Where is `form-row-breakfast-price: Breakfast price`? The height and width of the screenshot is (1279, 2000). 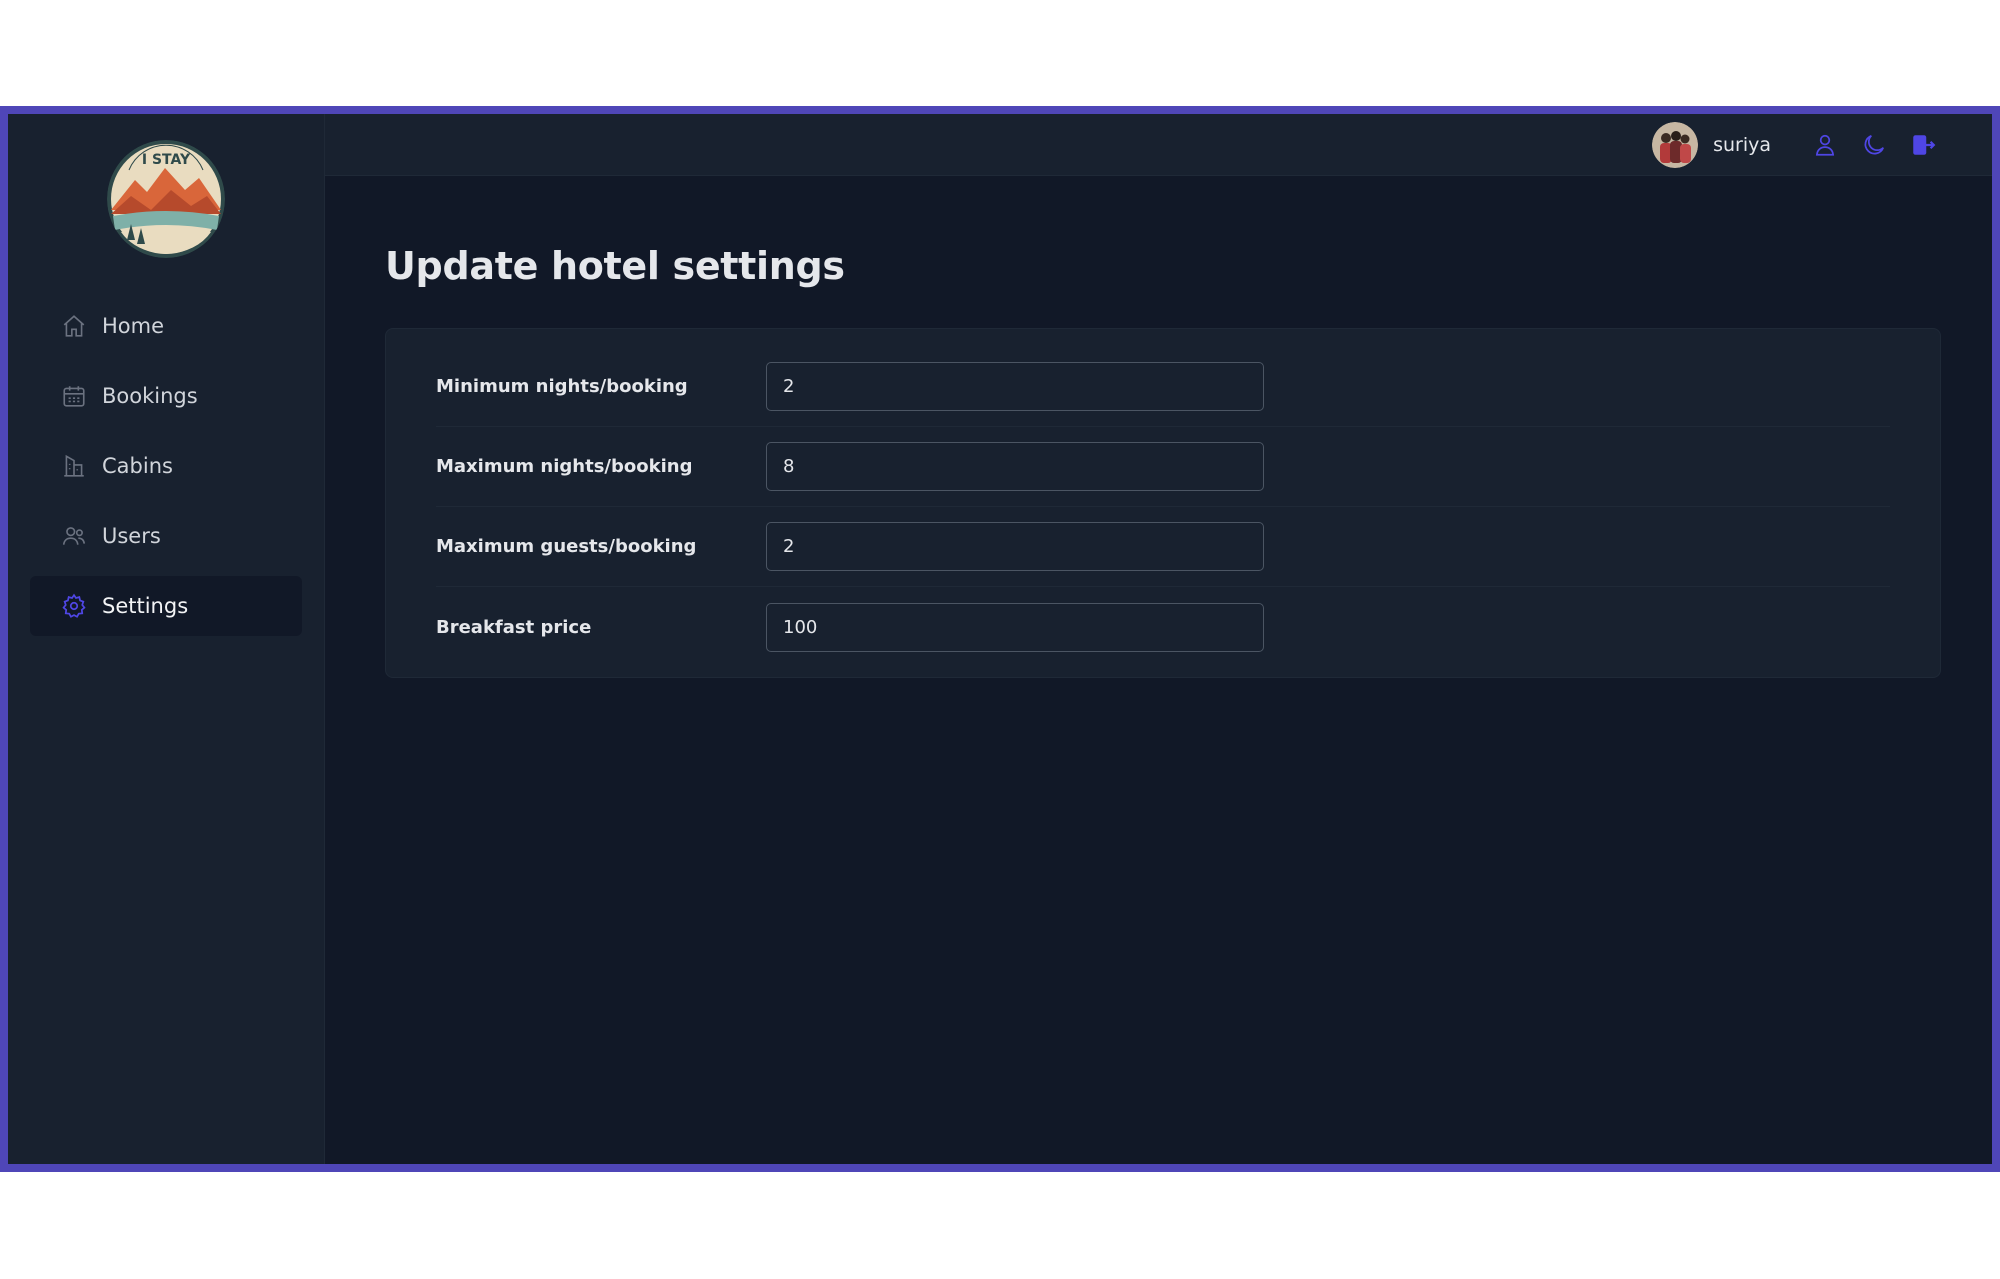 form-row-breakfast-price: Breakfast price is located at coordinates (1163, 627).